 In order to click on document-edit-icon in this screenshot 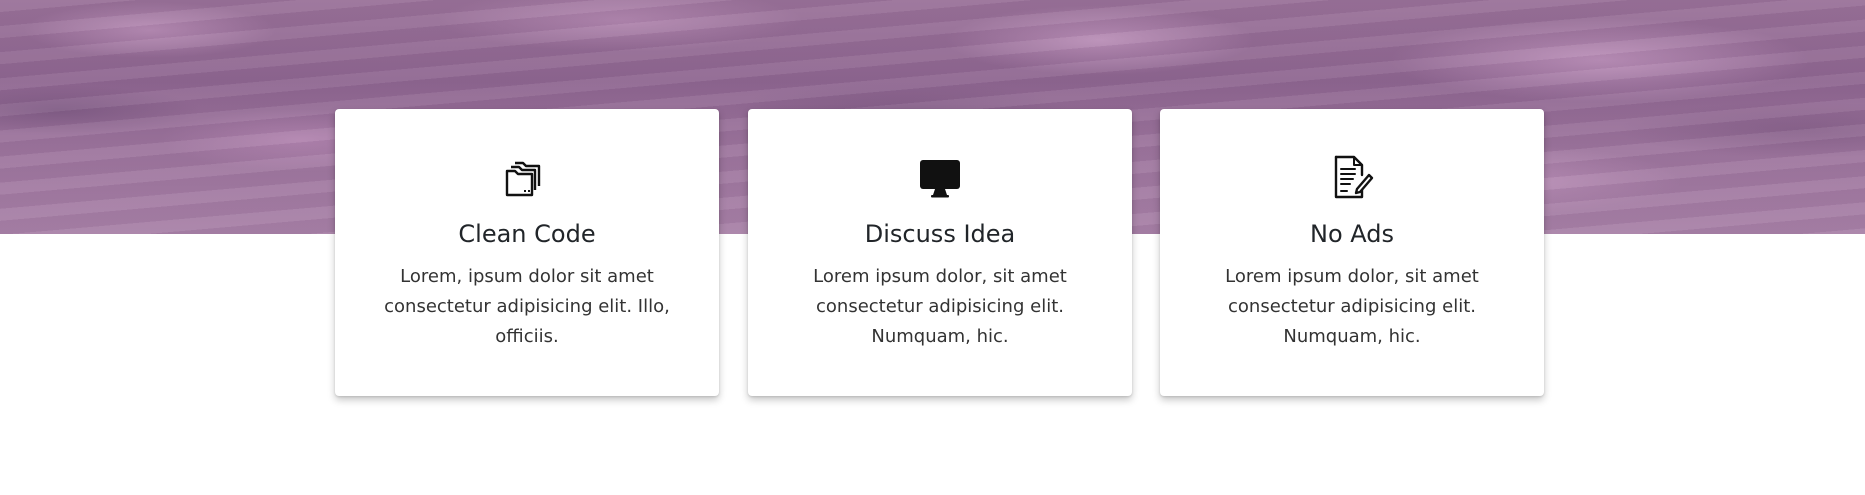, I will do `click(1352, 177)`.